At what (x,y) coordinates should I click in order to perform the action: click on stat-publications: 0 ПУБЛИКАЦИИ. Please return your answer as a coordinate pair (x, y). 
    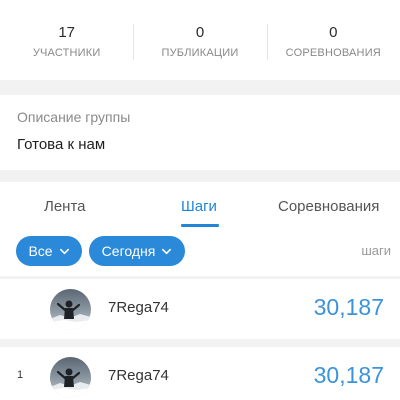
    Looking at the image, I should click on (199, 40).